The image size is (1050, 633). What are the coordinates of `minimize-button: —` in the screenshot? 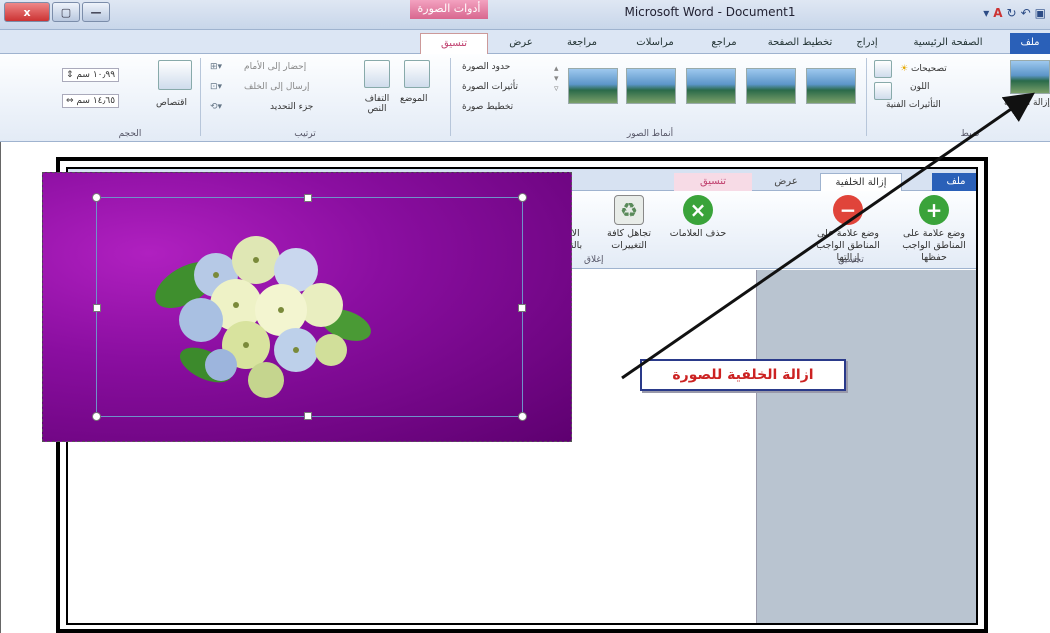 It's located at (96, 12).